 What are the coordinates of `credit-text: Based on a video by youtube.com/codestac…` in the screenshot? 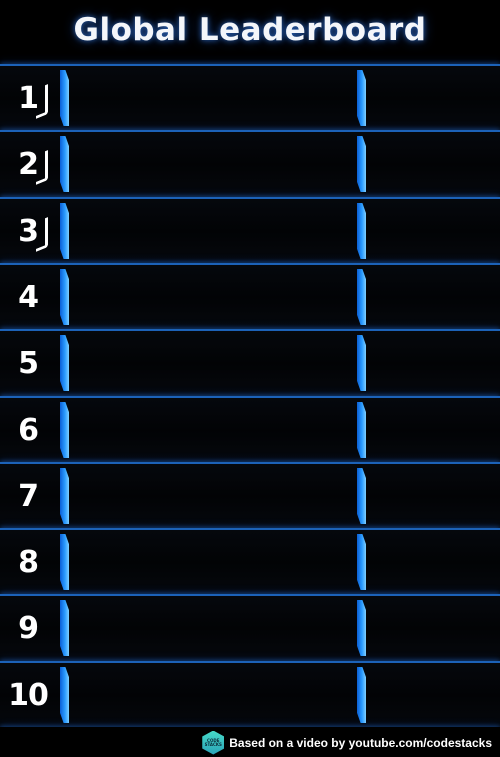 It's located at (360, 742).